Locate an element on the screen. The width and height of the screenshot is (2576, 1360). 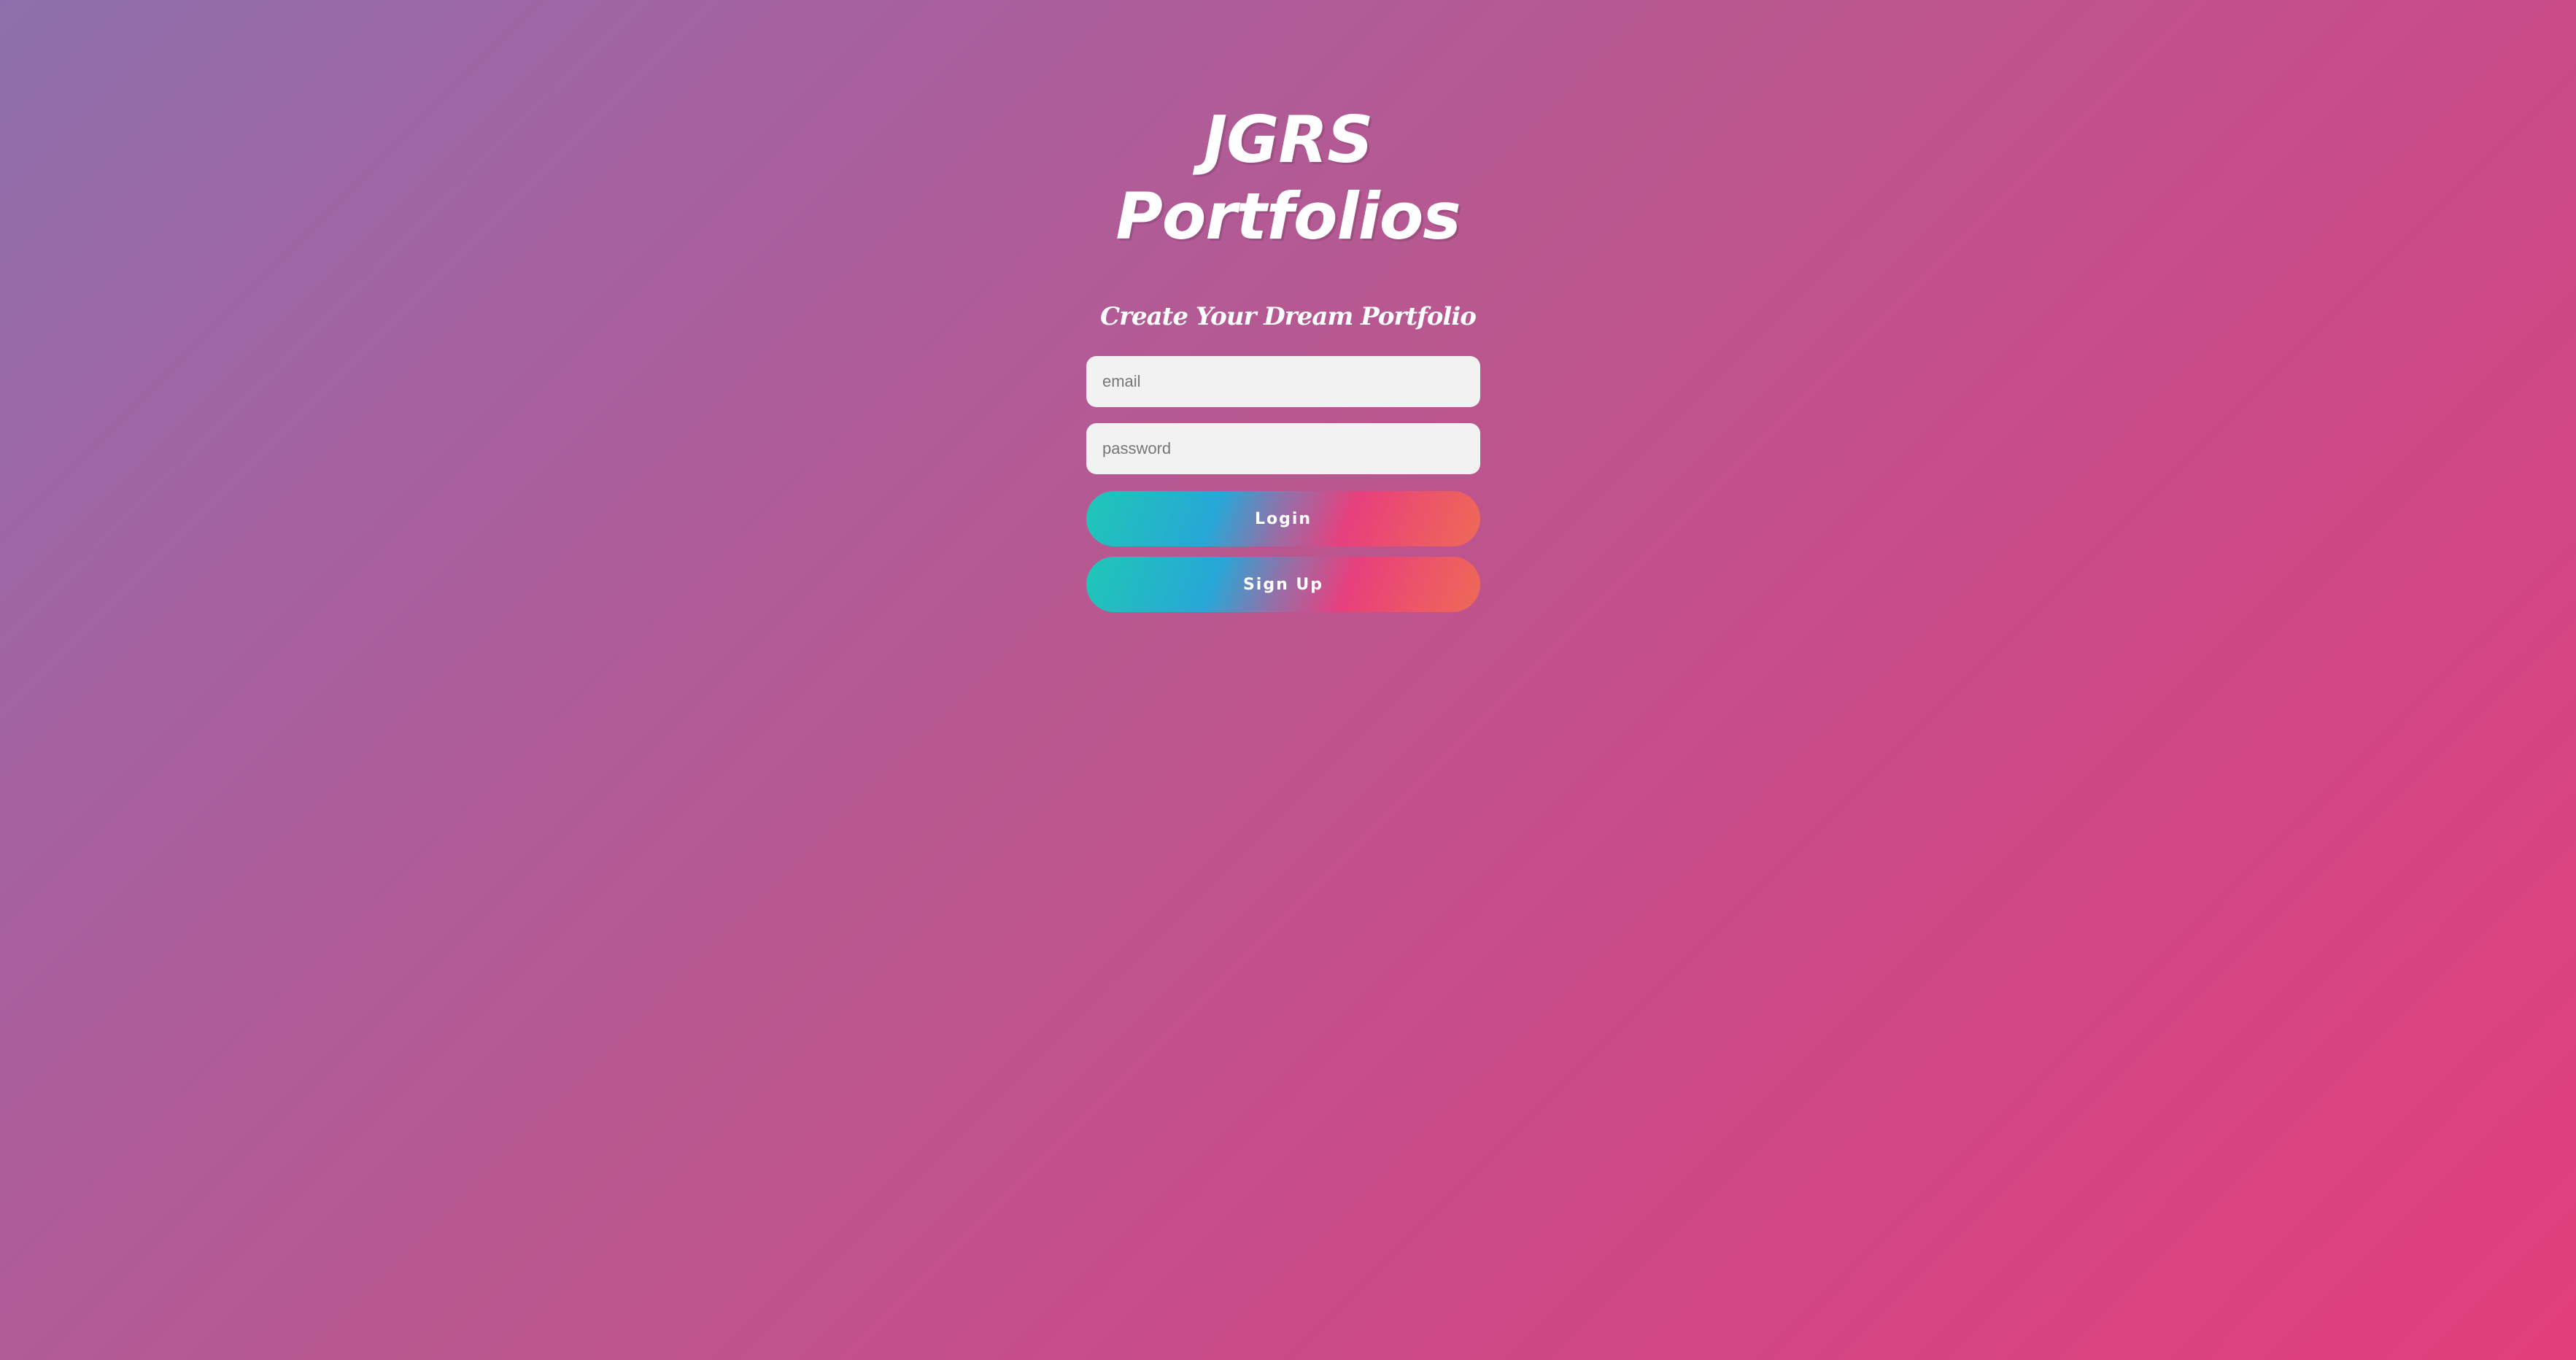
login-button: Login is located at coordinates (1283, 518).